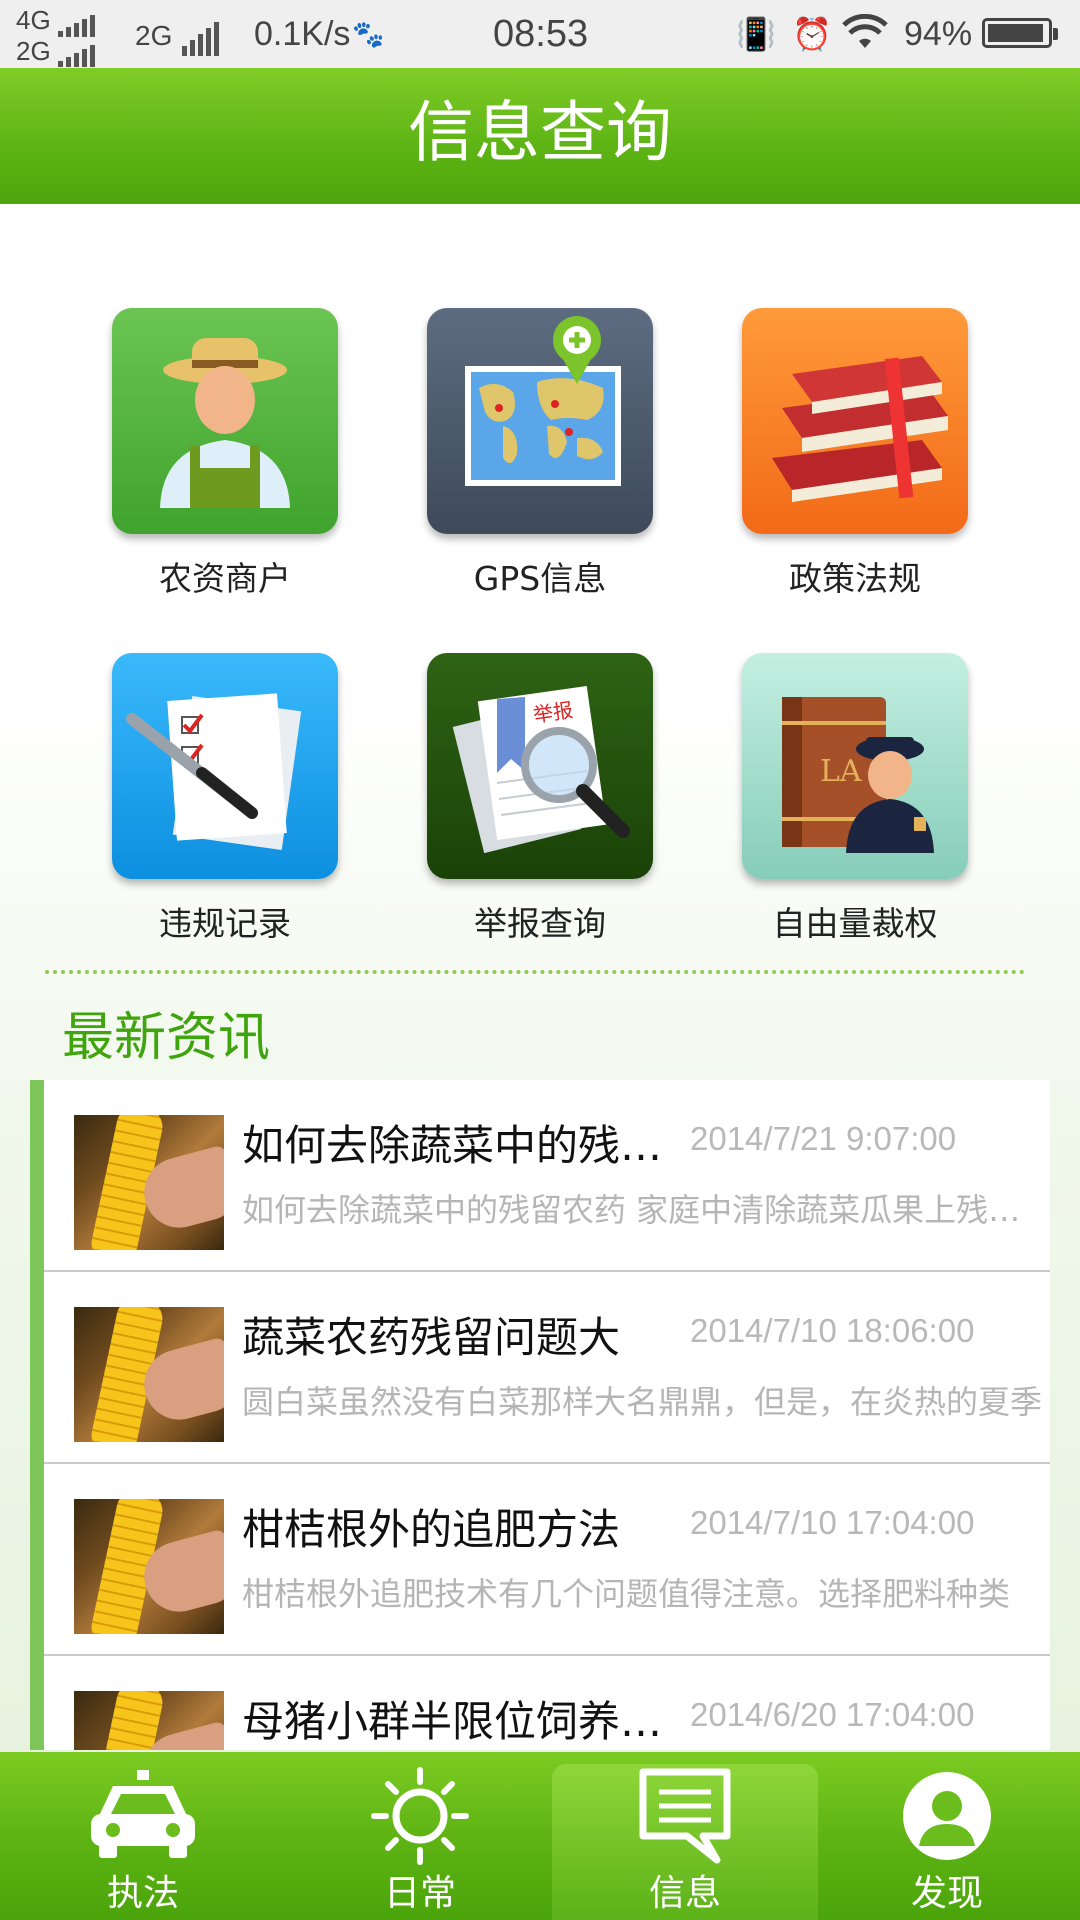 This screenshot has width=1080, height=1920. I want to click on tab-info: 信息, so click(685, 1842).